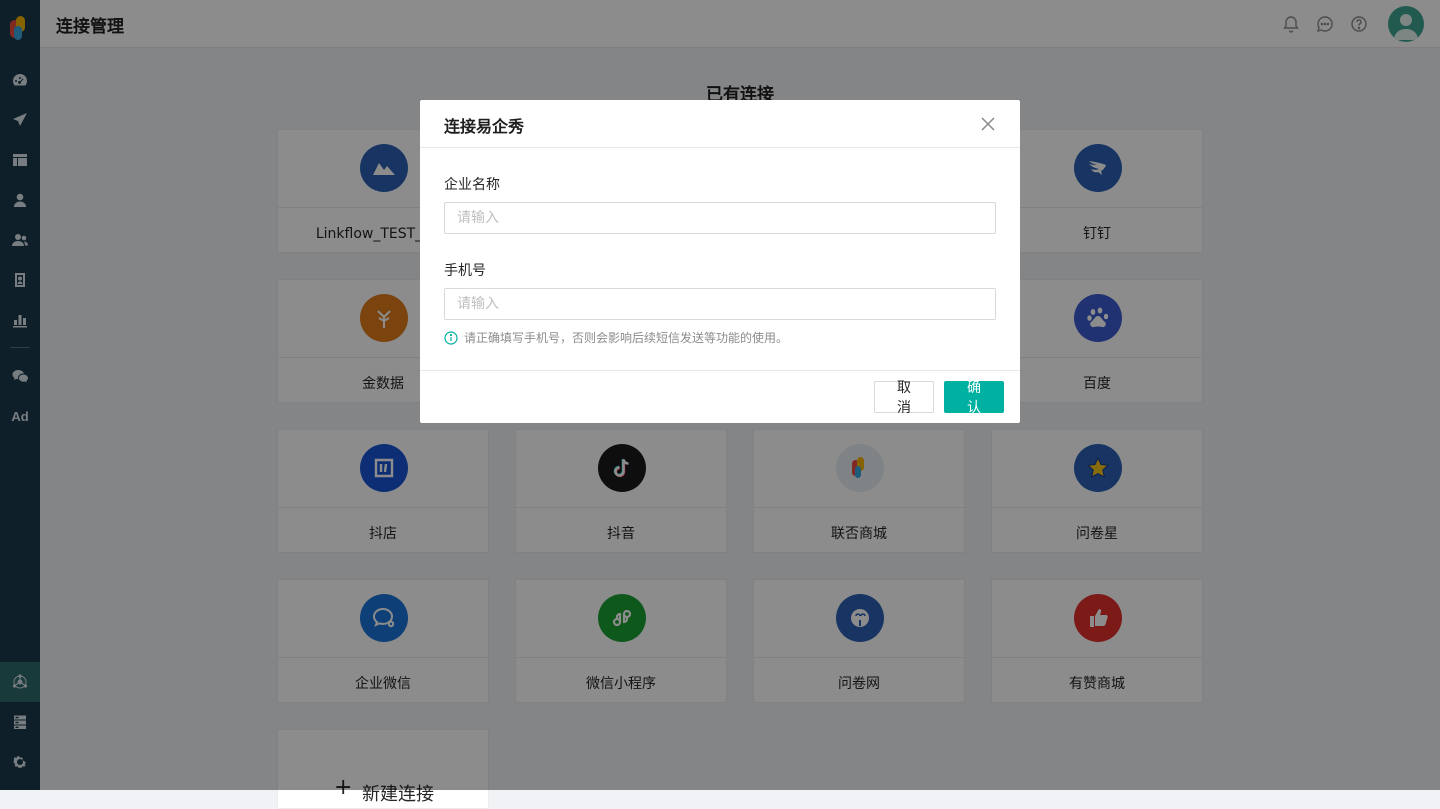  I want to click on close-icon, so click(988, 124).